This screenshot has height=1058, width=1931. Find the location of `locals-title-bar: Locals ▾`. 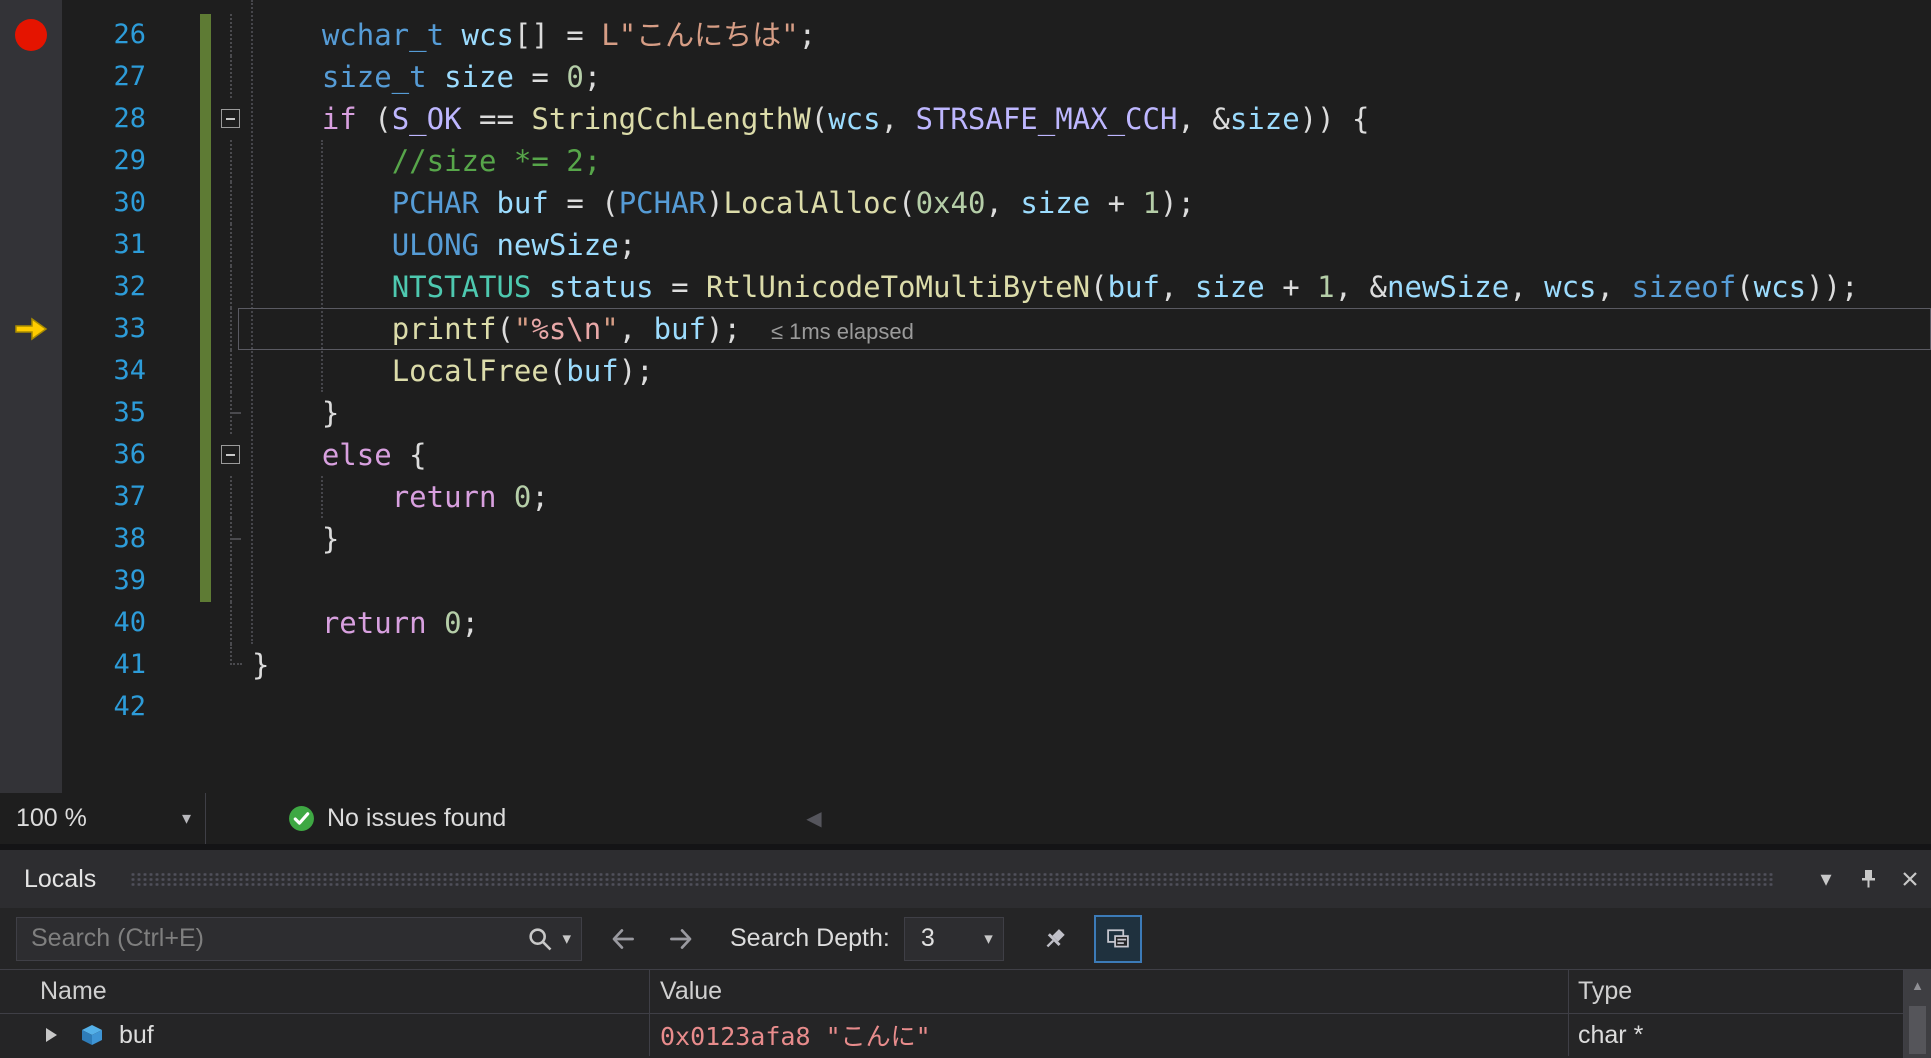

locals-title-bar: Locals ▾ is located at coordinates (965, 879).